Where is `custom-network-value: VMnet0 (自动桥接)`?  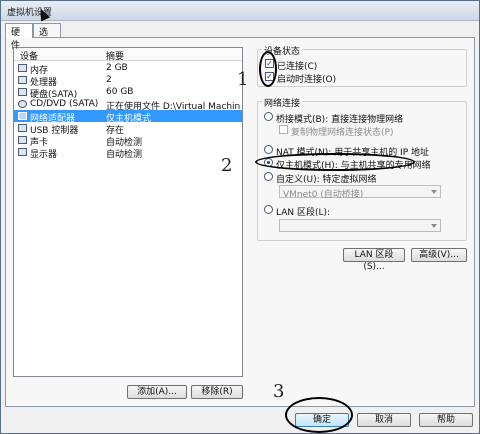 custom-network-value: VMnet0 (自动桥接) is located at coordinates (323, 195).